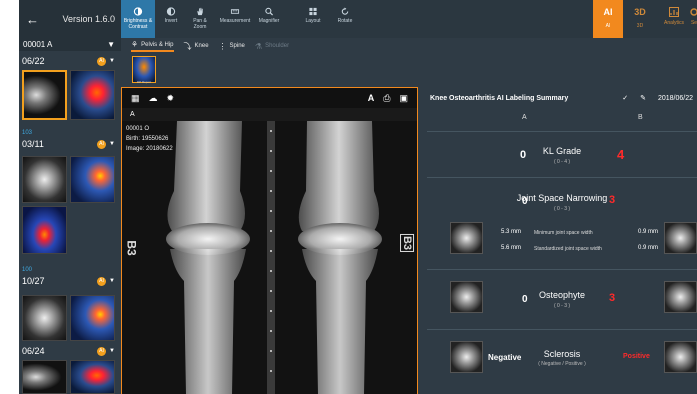 This screenshot has height=394, width=697. I want to click on kl-grade-range: ( 0 - 4 ), so click(562, 162).